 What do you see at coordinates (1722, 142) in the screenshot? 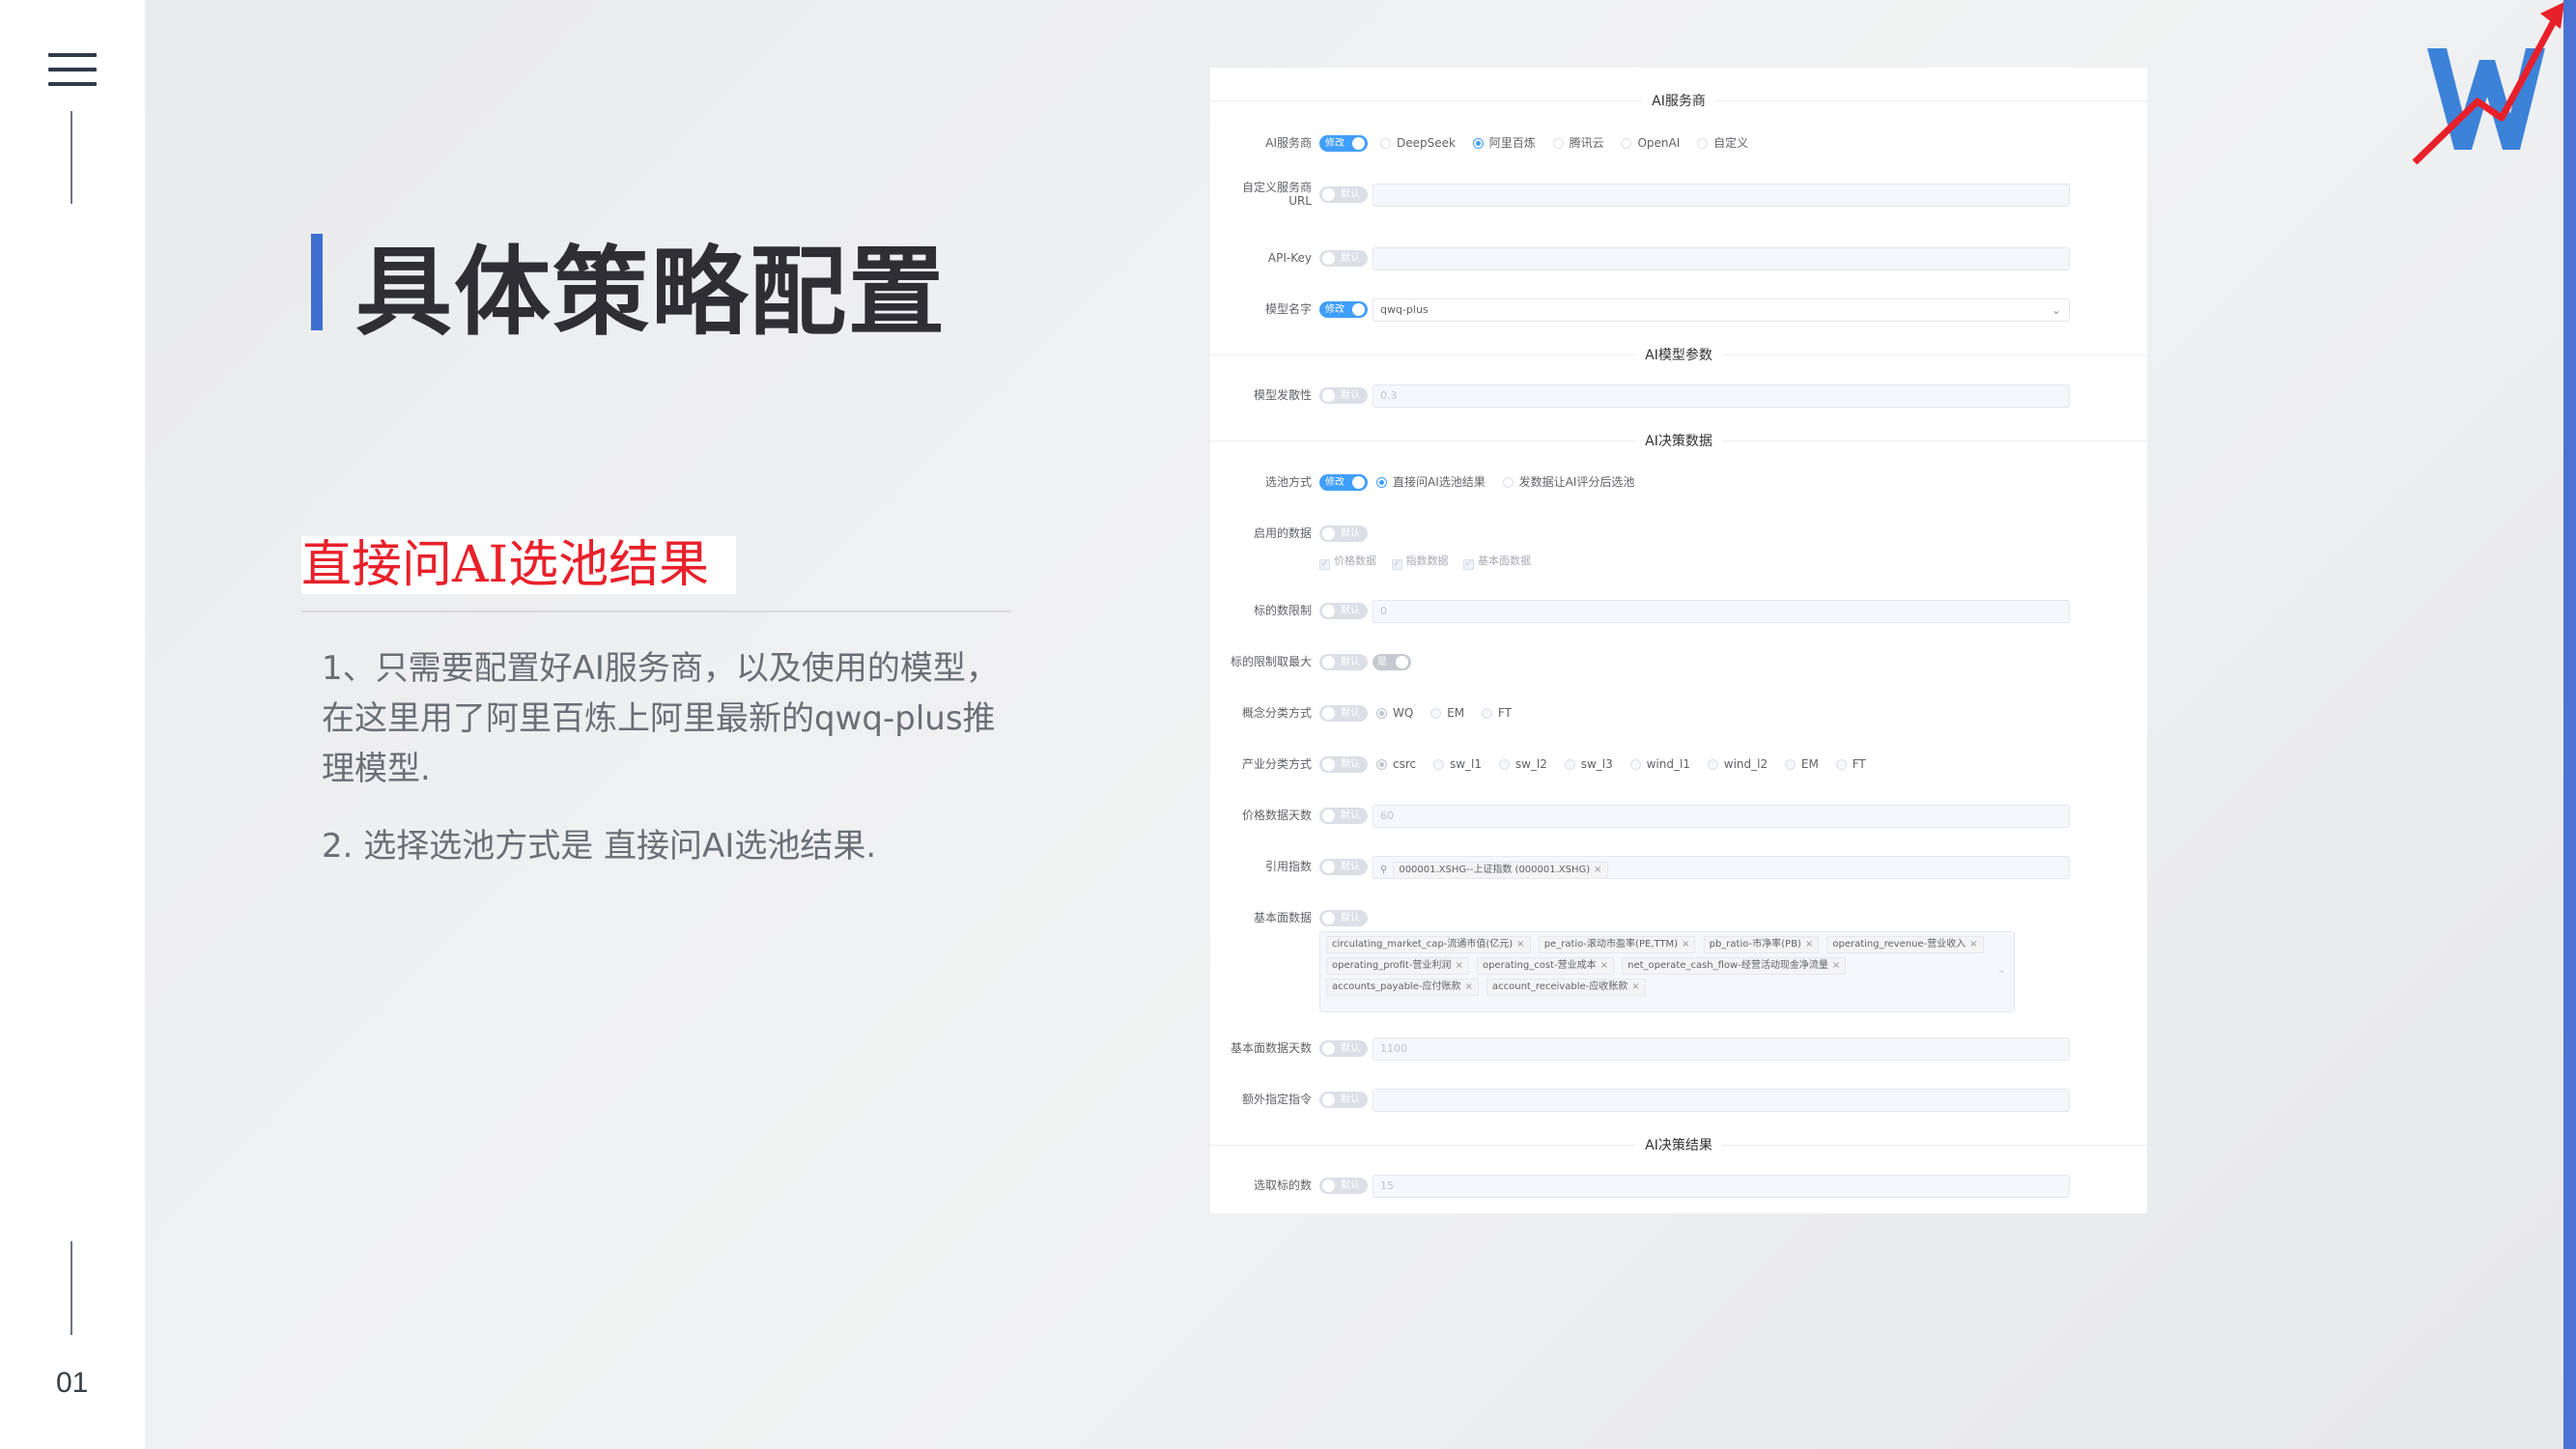
I see `radio-custom: 自定义` at bounding box center [1722, 142].